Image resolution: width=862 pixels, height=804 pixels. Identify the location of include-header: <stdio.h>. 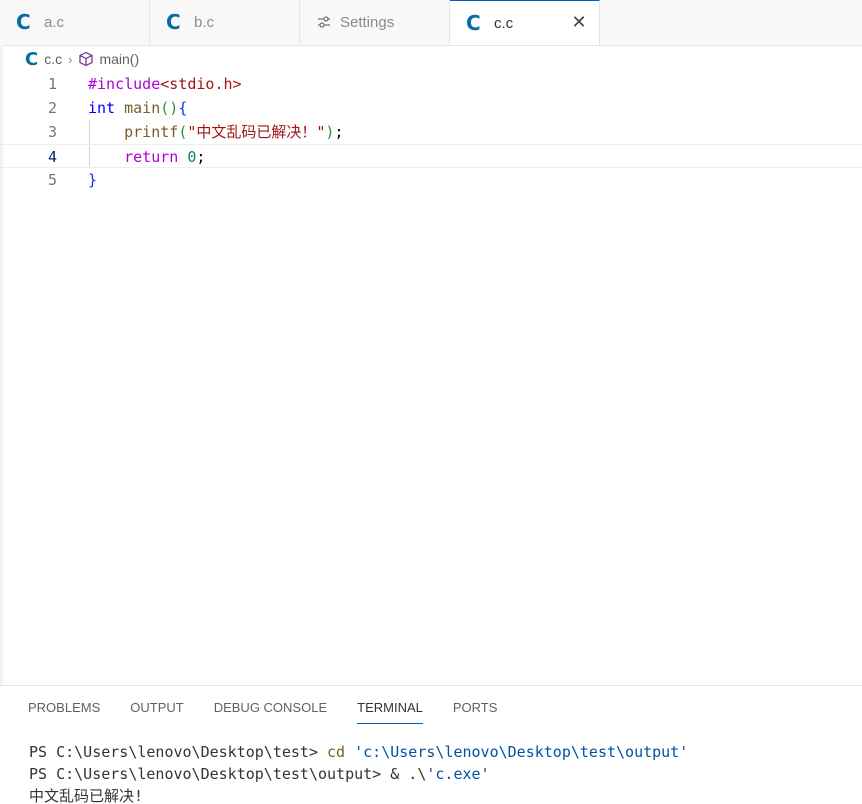
(201, 84).